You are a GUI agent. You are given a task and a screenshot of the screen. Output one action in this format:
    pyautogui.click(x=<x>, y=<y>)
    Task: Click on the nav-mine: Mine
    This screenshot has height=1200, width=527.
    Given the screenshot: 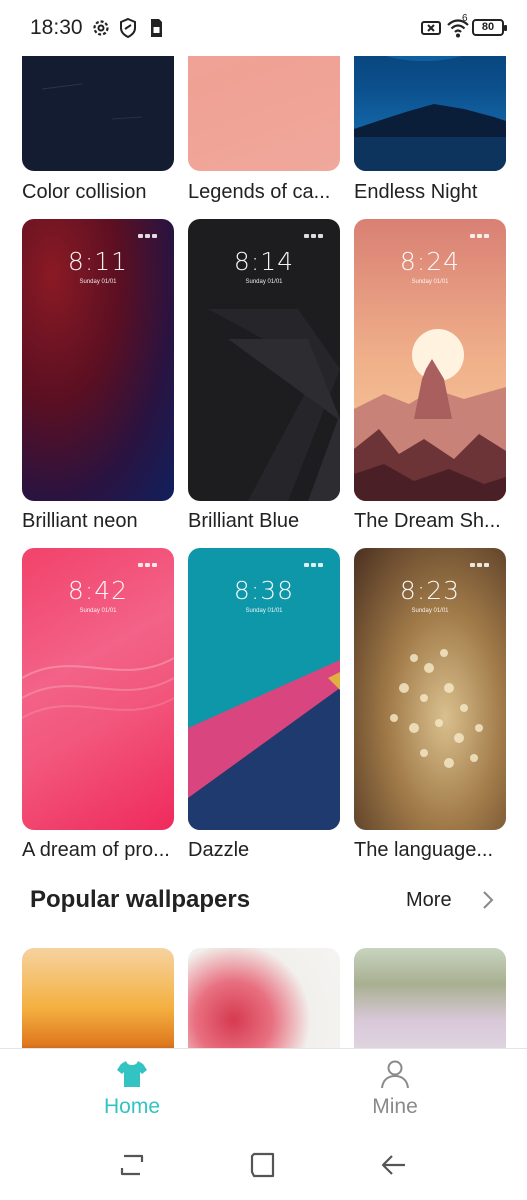 What is the action you would take?
    pyautogui.click(x=395, y=1088)
    